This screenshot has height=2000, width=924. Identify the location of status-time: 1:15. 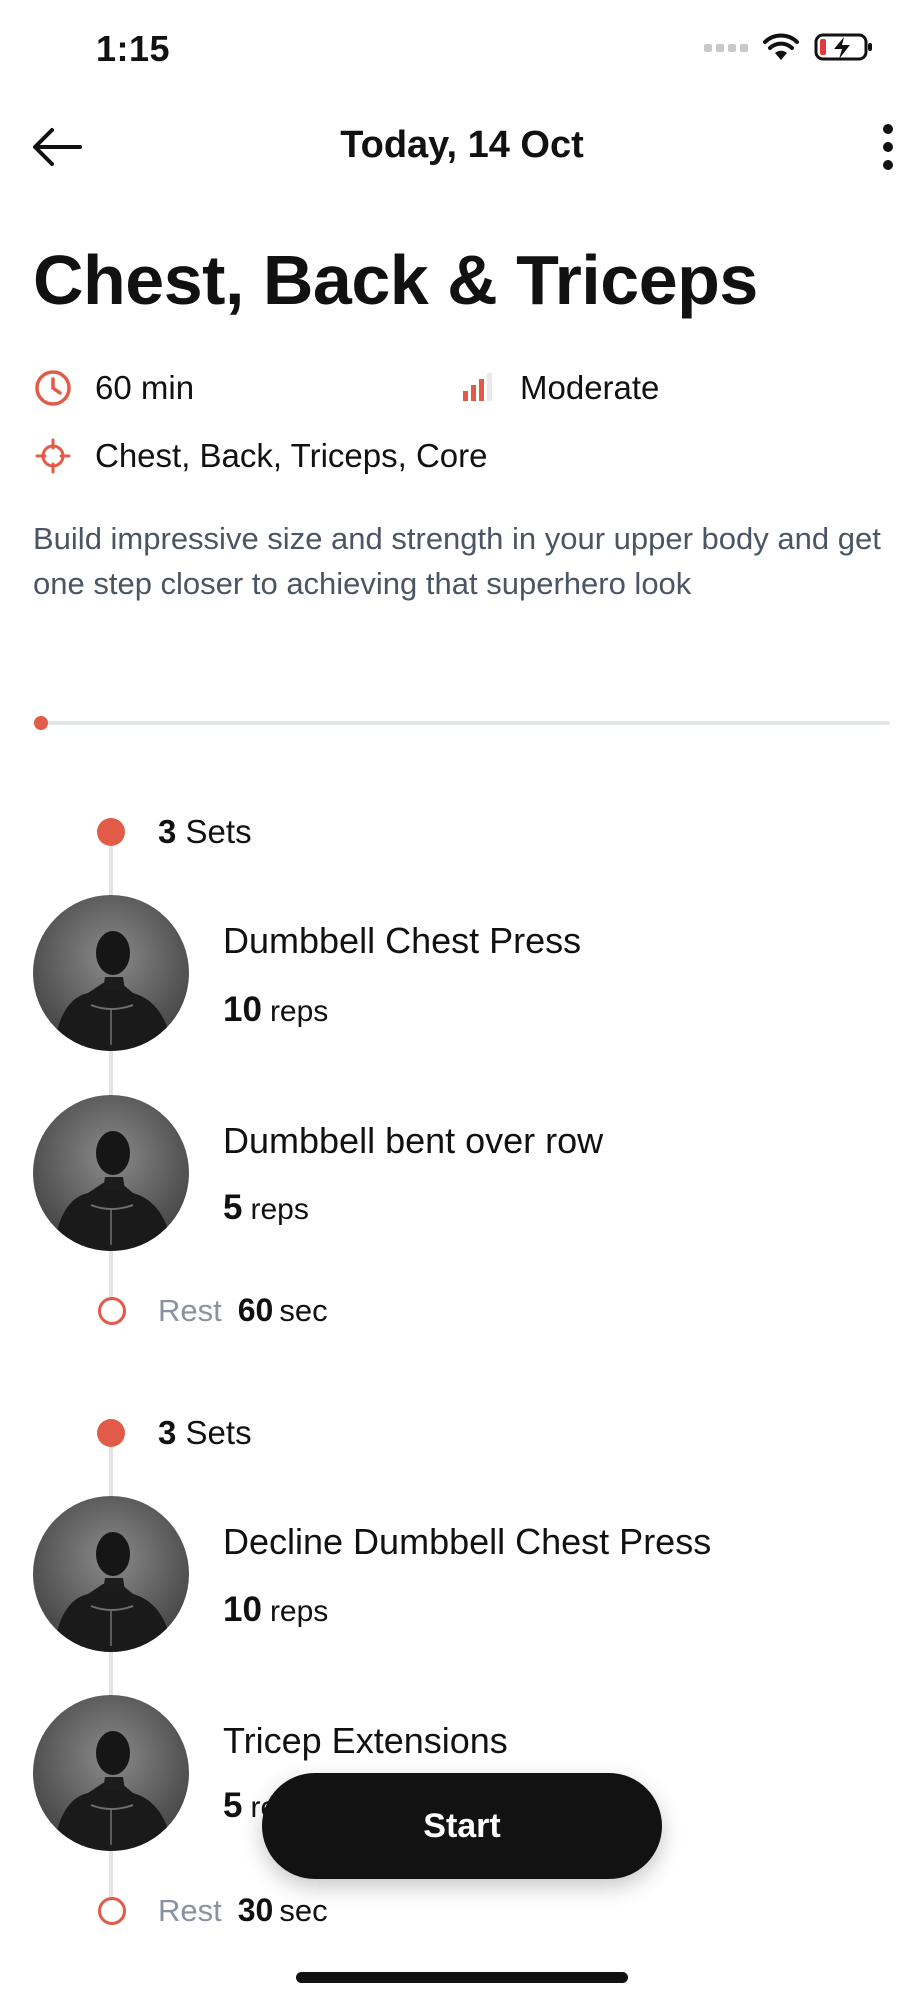
(133, 48).